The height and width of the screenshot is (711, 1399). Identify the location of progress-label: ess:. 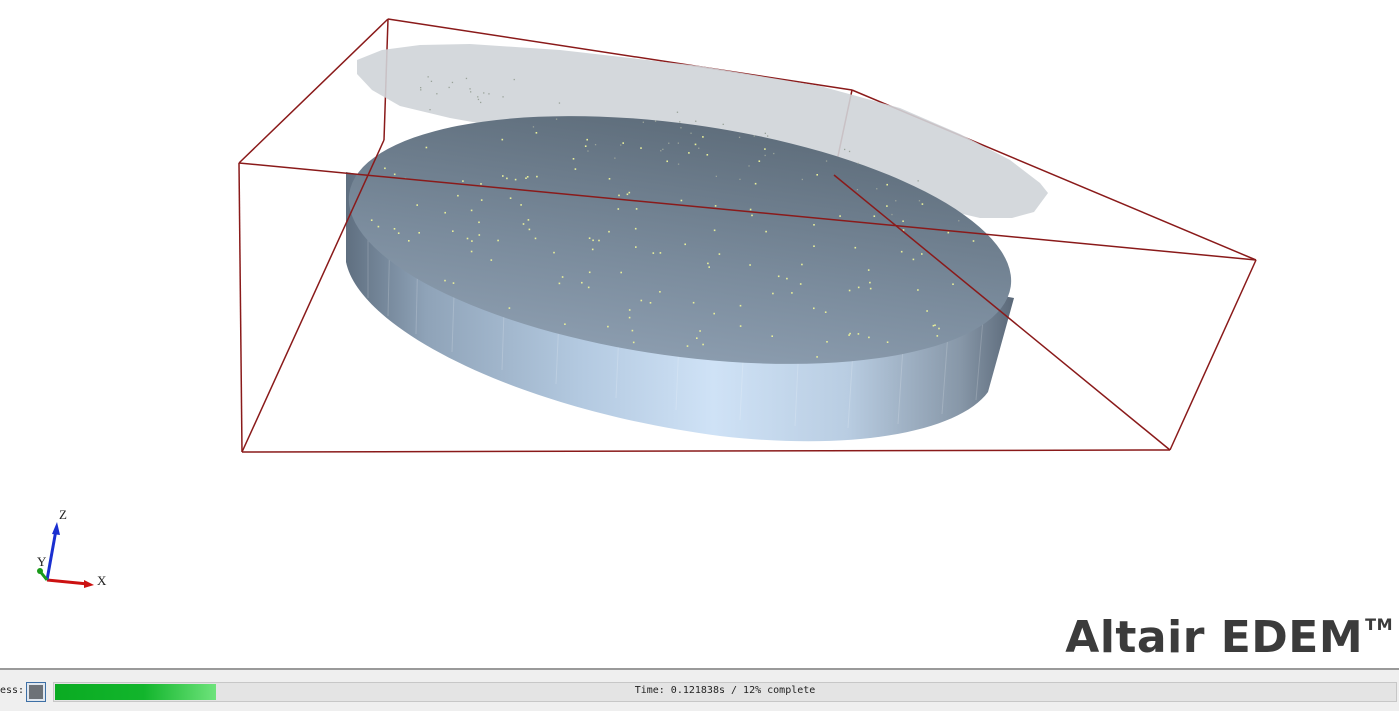
(12, 690).